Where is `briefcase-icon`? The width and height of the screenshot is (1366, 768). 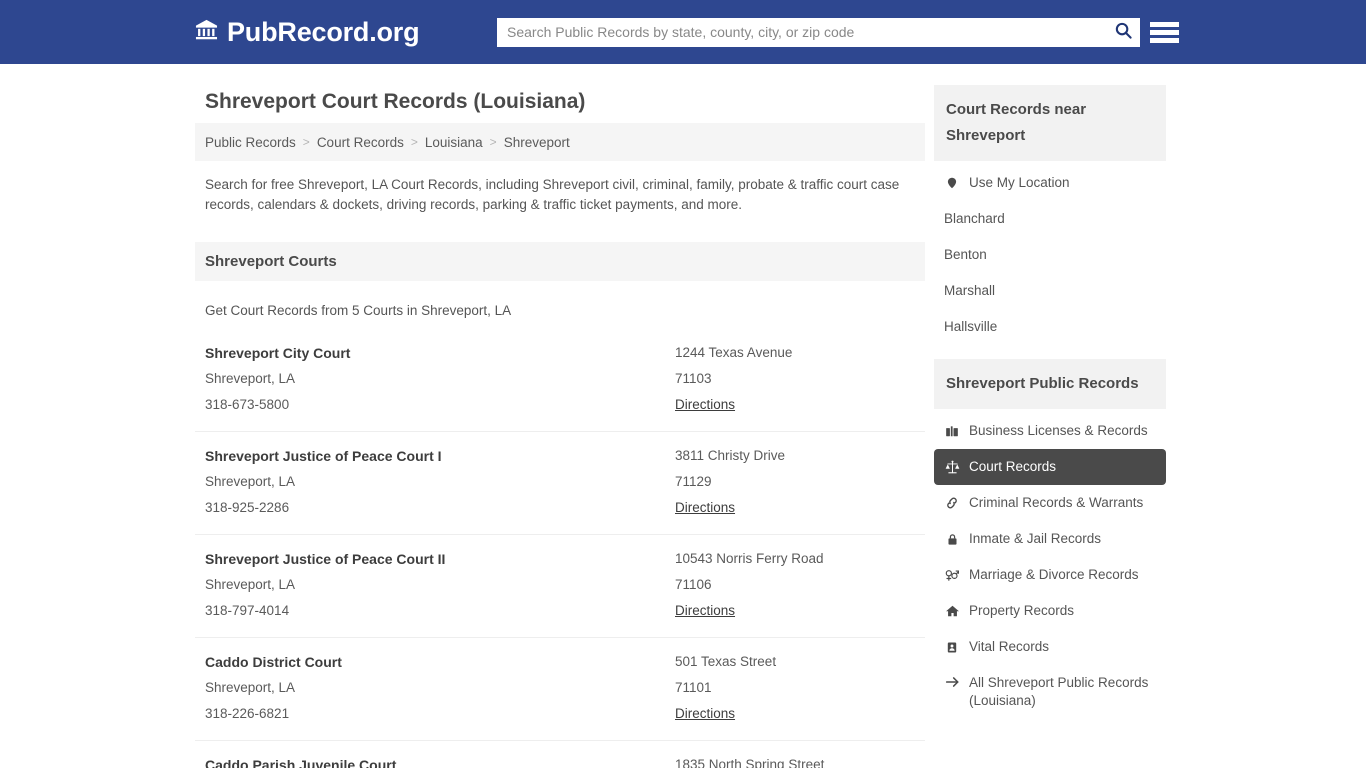
briefcase-icon is located at coordinates (952, 431).